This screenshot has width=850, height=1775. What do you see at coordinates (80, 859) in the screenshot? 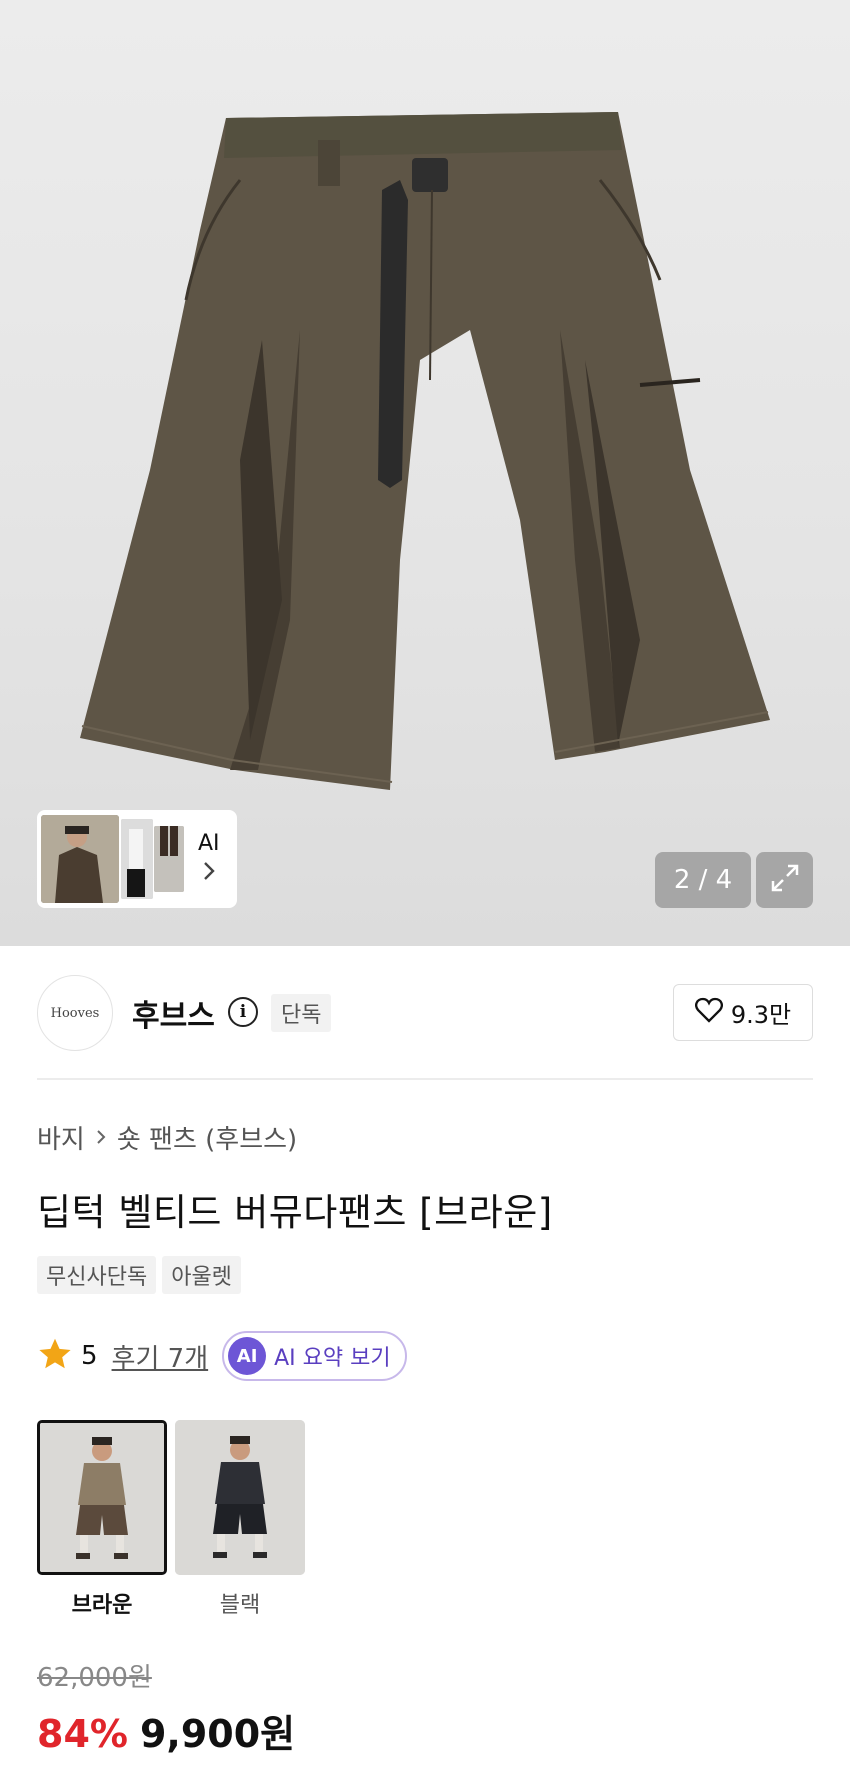
I see `ai-thumb-model` at bounding box center [80, 859].